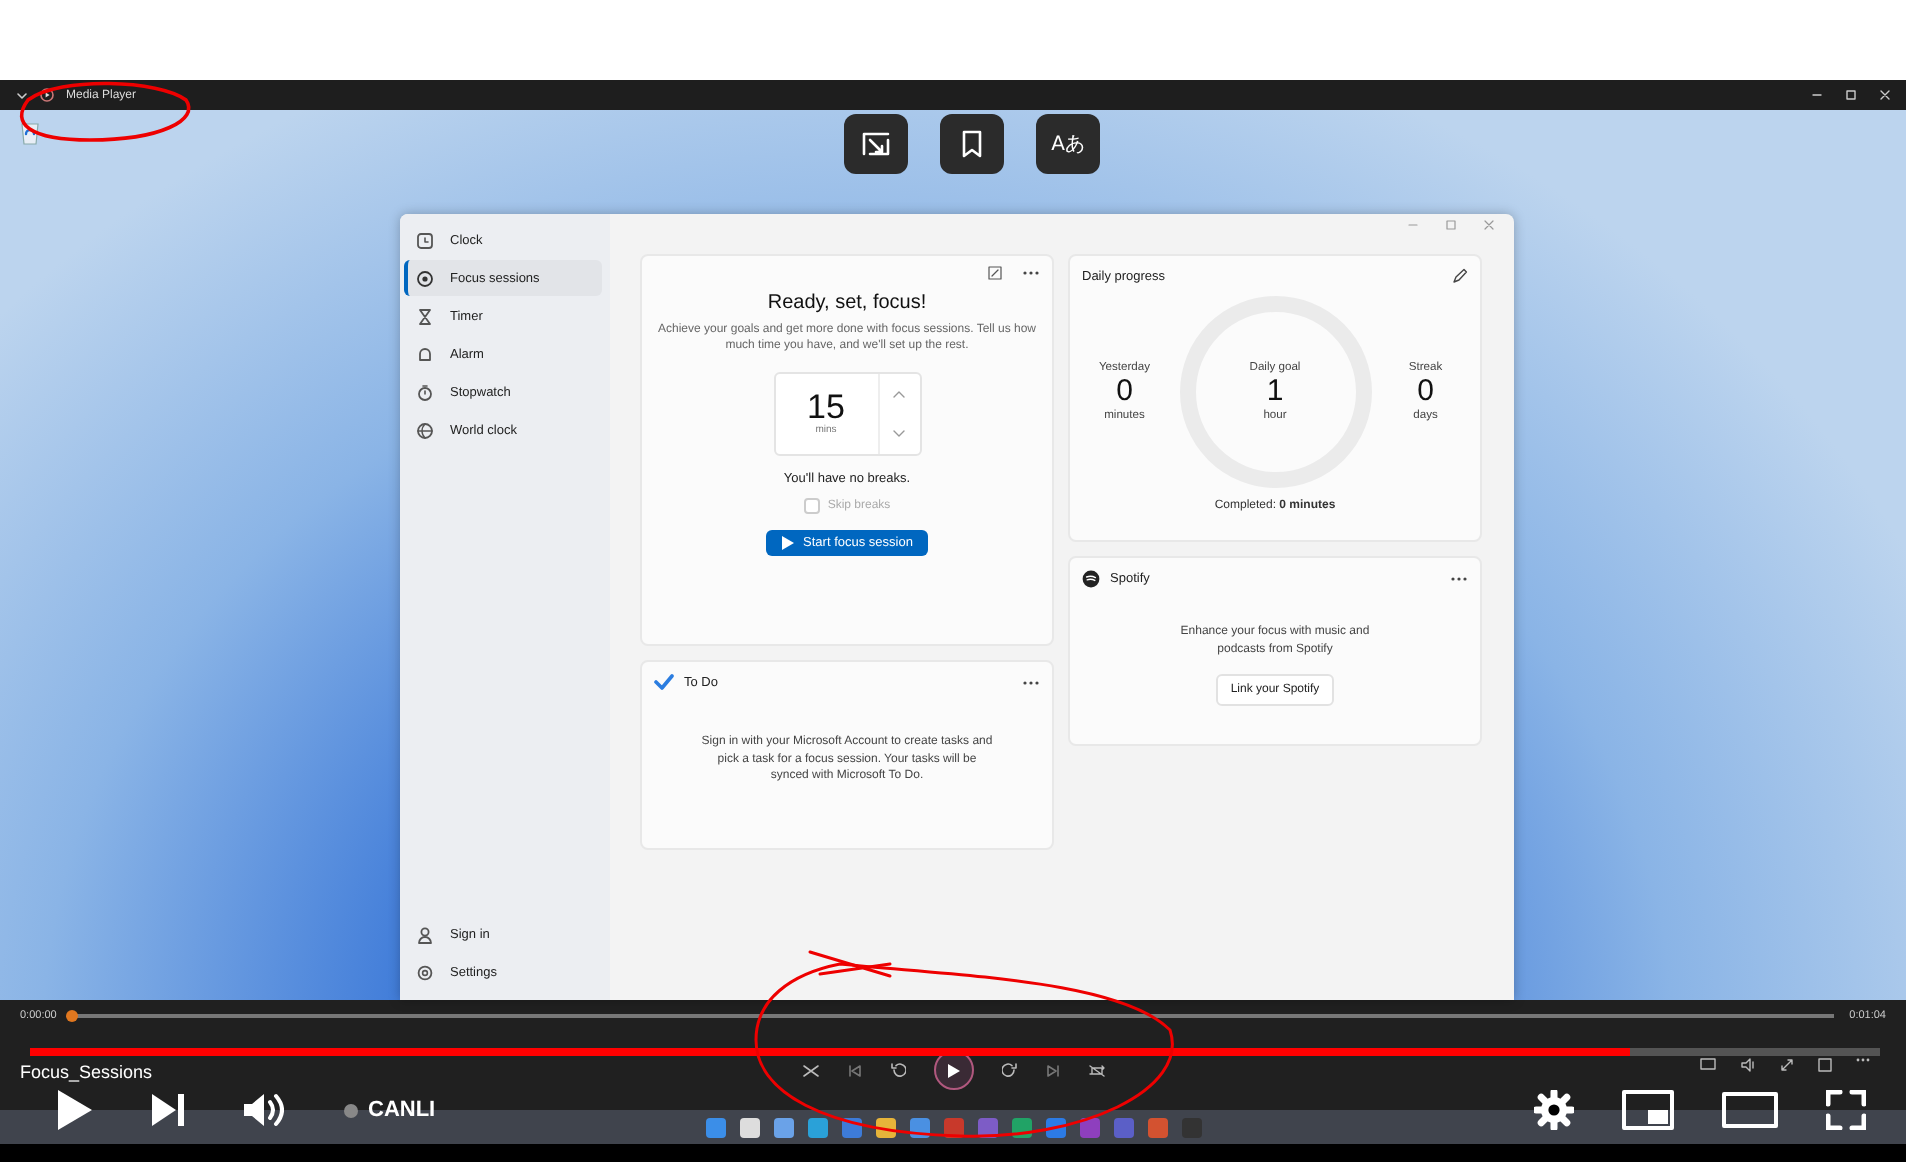 This screenshot has height=1162, width=1906. What do you see at coordinates (1817, 95) in the screenshot?
I see `minimize-icon` at bounding box center [1817, 95].